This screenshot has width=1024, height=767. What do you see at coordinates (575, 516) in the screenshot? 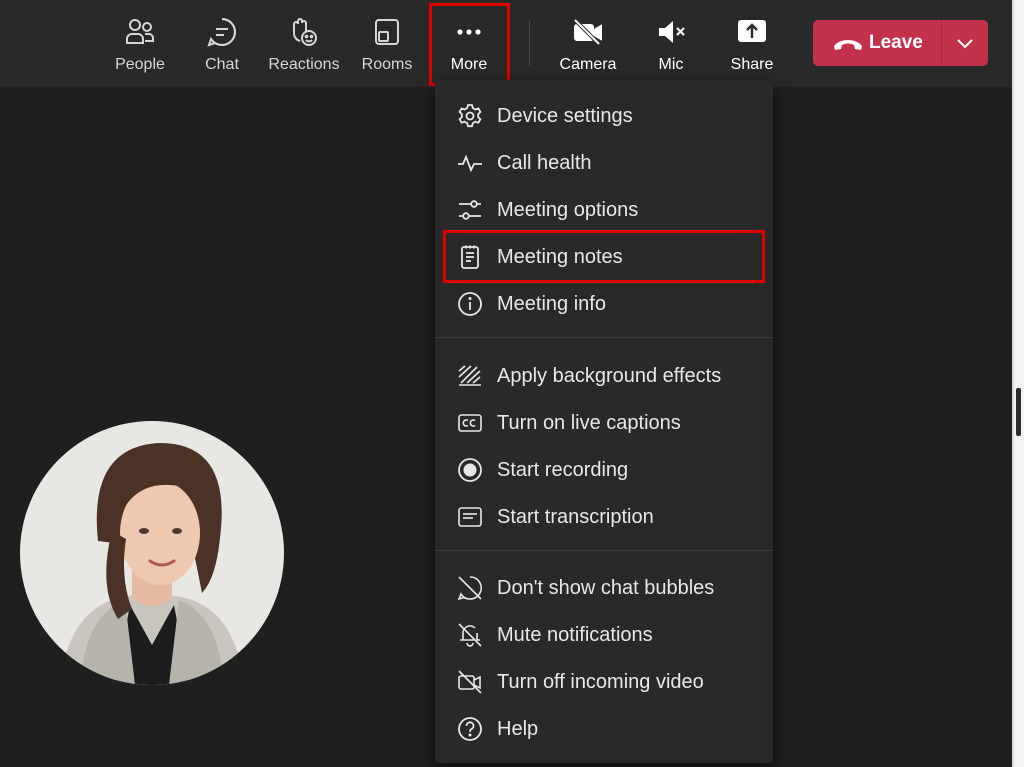
I see `menu-label: Start transcription` at bounding box center [575, 516].